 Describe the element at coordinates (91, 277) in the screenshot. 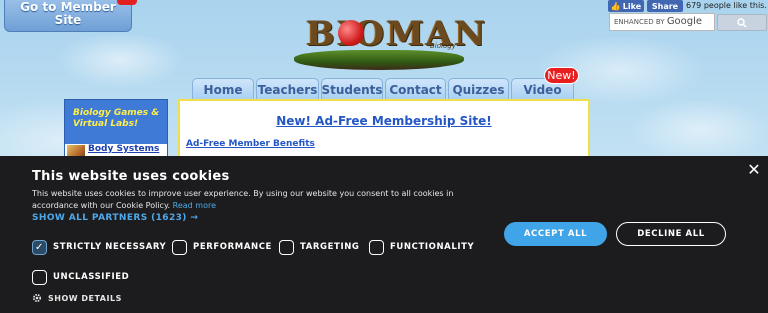

I see `option-label: UNCLASSIFIED` at that location.